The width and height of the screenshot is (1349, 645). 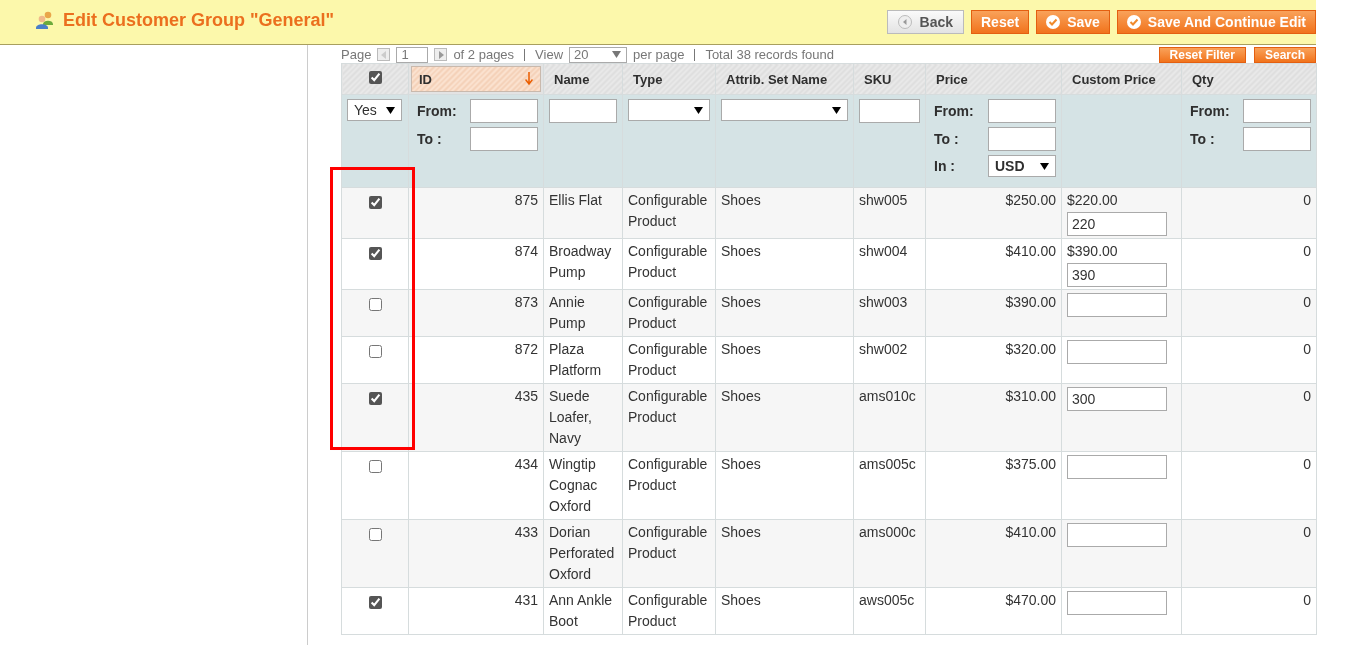 What do you see at coordinates (669, 79) in the screenshot?
I see `column-header: Type` at bounding box center [669, 79].